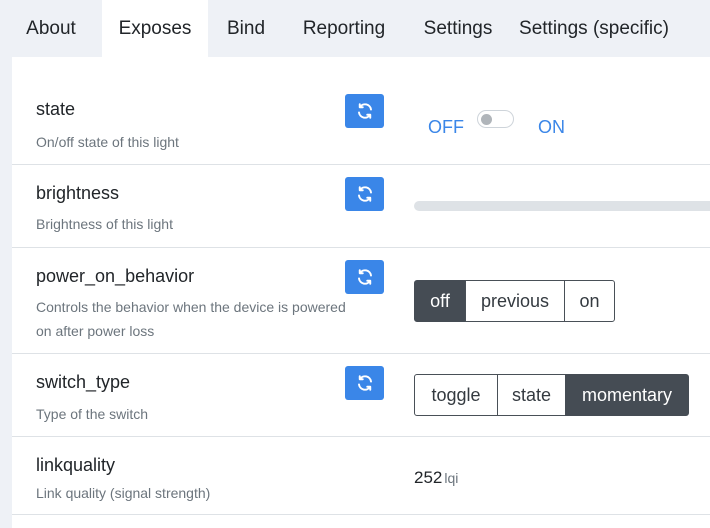  What do you see at coordinates (78, 193) in the screenshot?
I see `feature-name: brightness` at bounding box center [78, 193].